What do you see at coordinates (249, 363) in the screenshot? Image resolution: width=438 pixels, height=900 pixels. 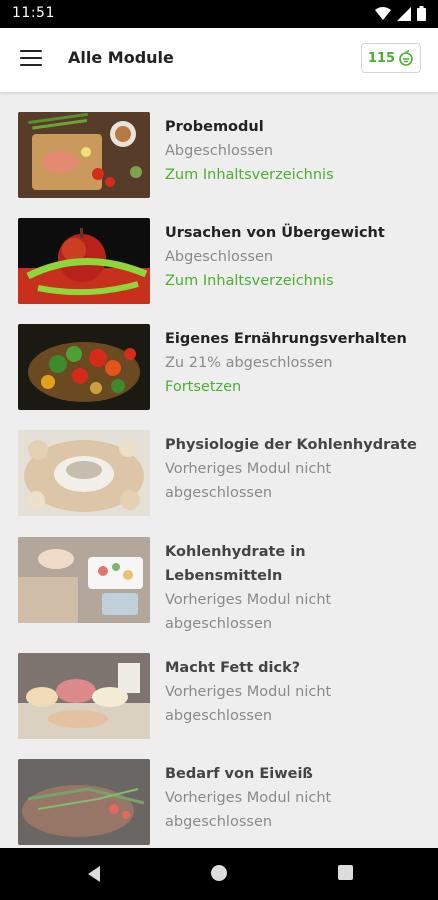 I see `module-status: Zu 21% abgeschlossen` at bounding box center [249, 363].